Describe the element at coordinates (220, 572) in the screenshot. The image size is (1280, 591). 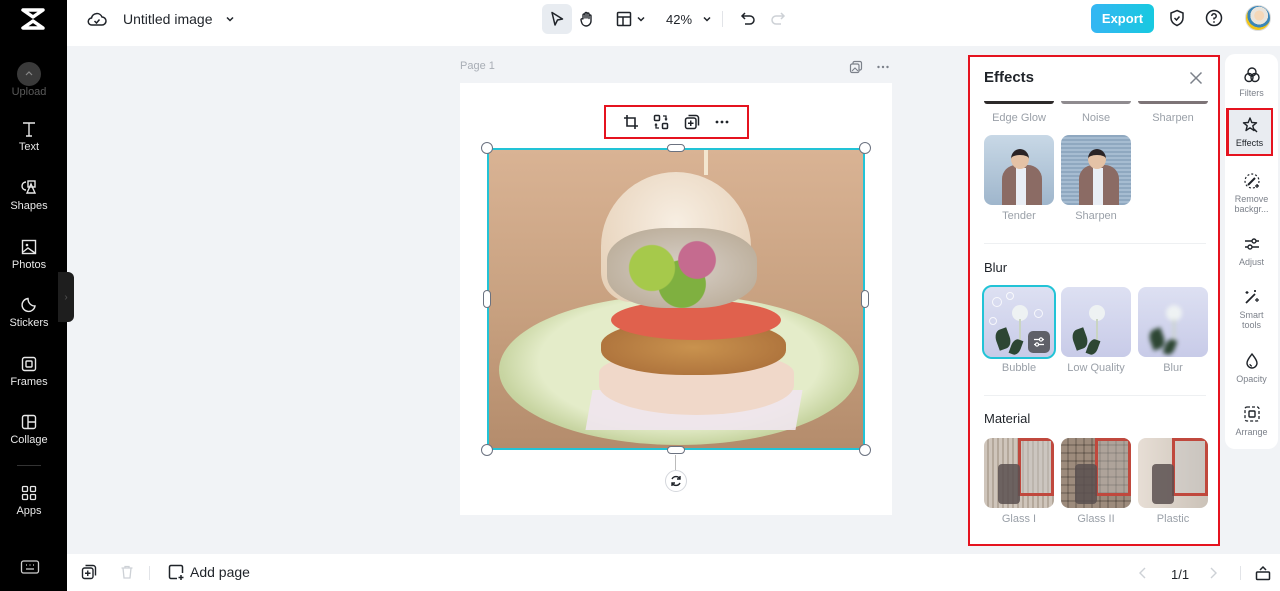
I see `add-page-label: Add page` at that location.